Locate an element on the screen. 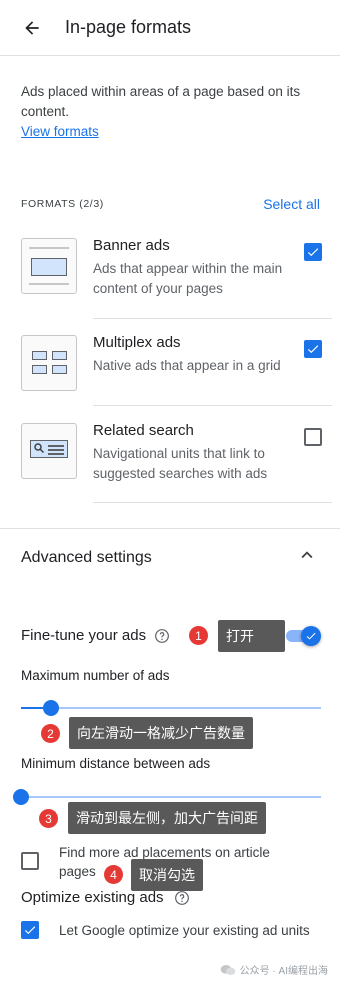  page-title: In-page formats is located at coordinates (128, 27).